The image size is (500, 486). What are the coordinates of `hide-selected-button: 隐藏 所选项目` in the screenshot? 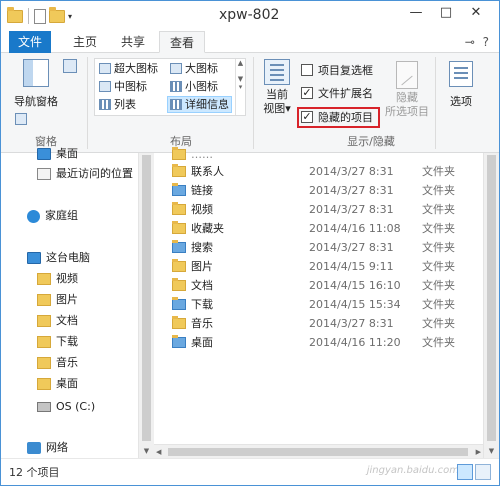 It's located at (407, 90).